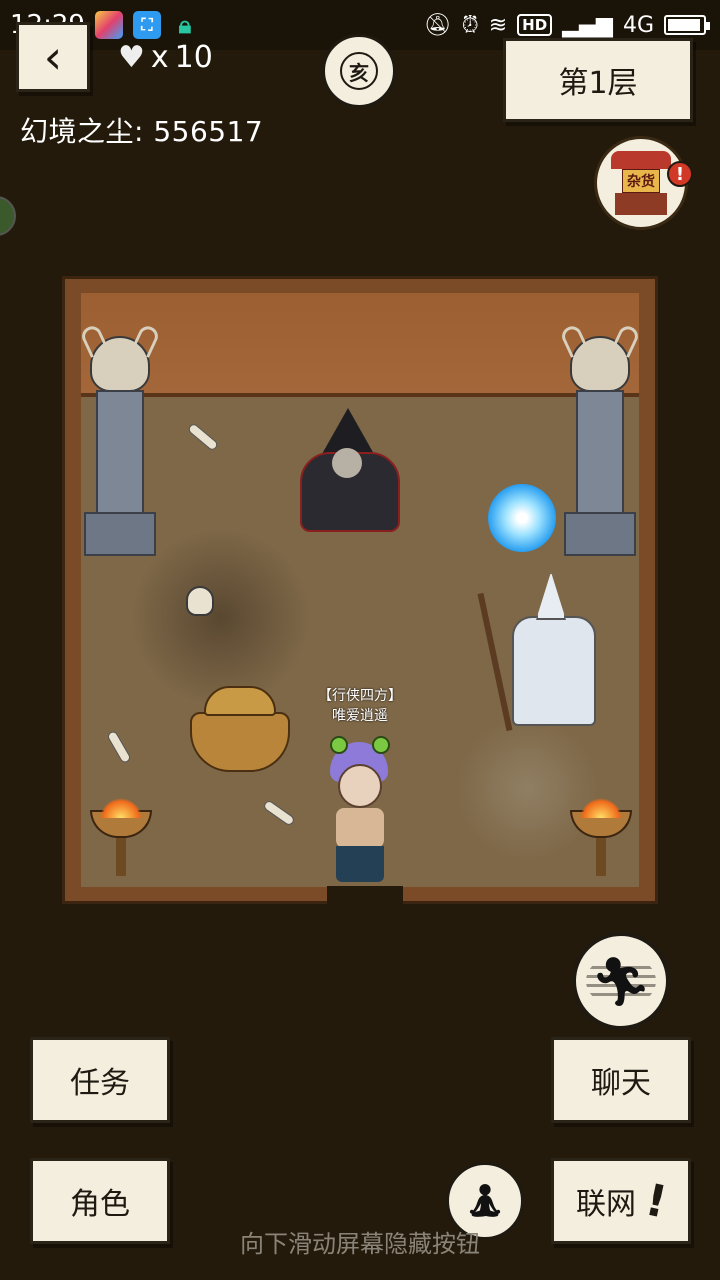 Image resolution: width=720 pixels, height=1280 pixels. What do you see at coordinates (360, 696) in the screenshot?
I see `player-title: 【行侠四方】` at bounding box center [360, 696].